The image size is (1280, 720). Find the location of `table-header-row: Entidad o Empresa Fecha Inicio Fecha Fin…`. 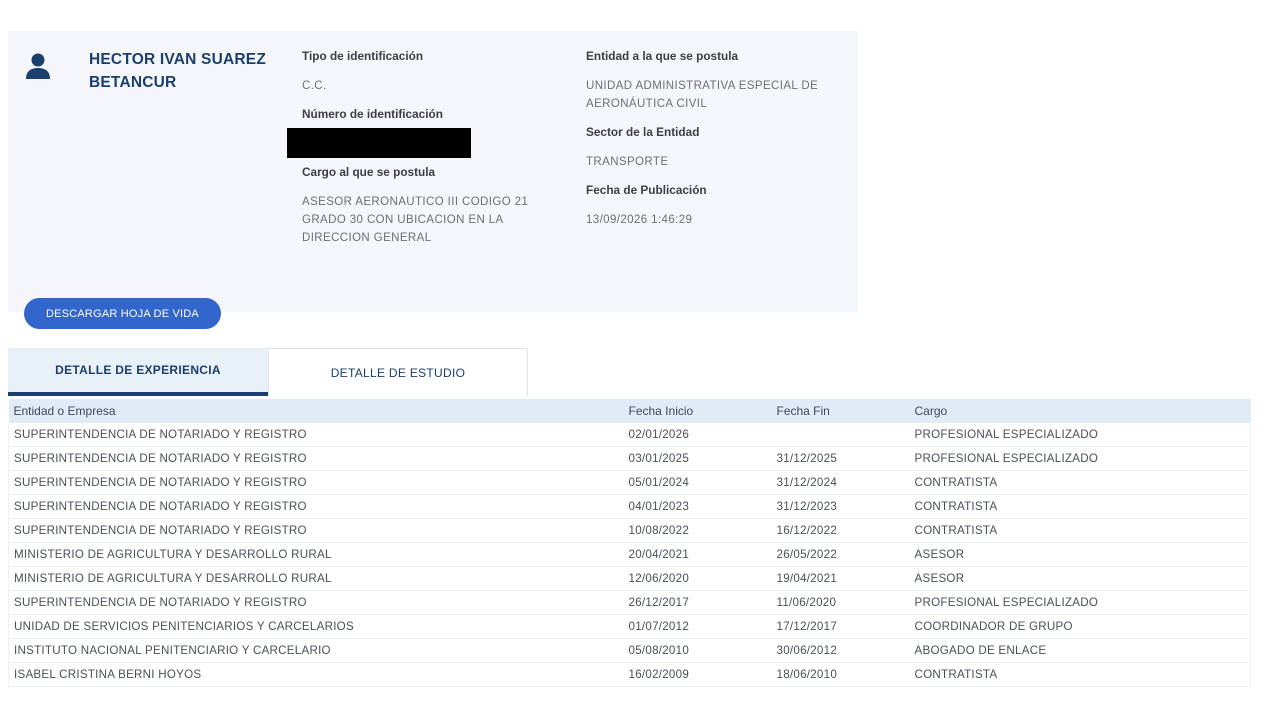

table-header-row: Entidad o Empresa Fecha Inicio Fecha Fin… is located at coordinates (629, 411).